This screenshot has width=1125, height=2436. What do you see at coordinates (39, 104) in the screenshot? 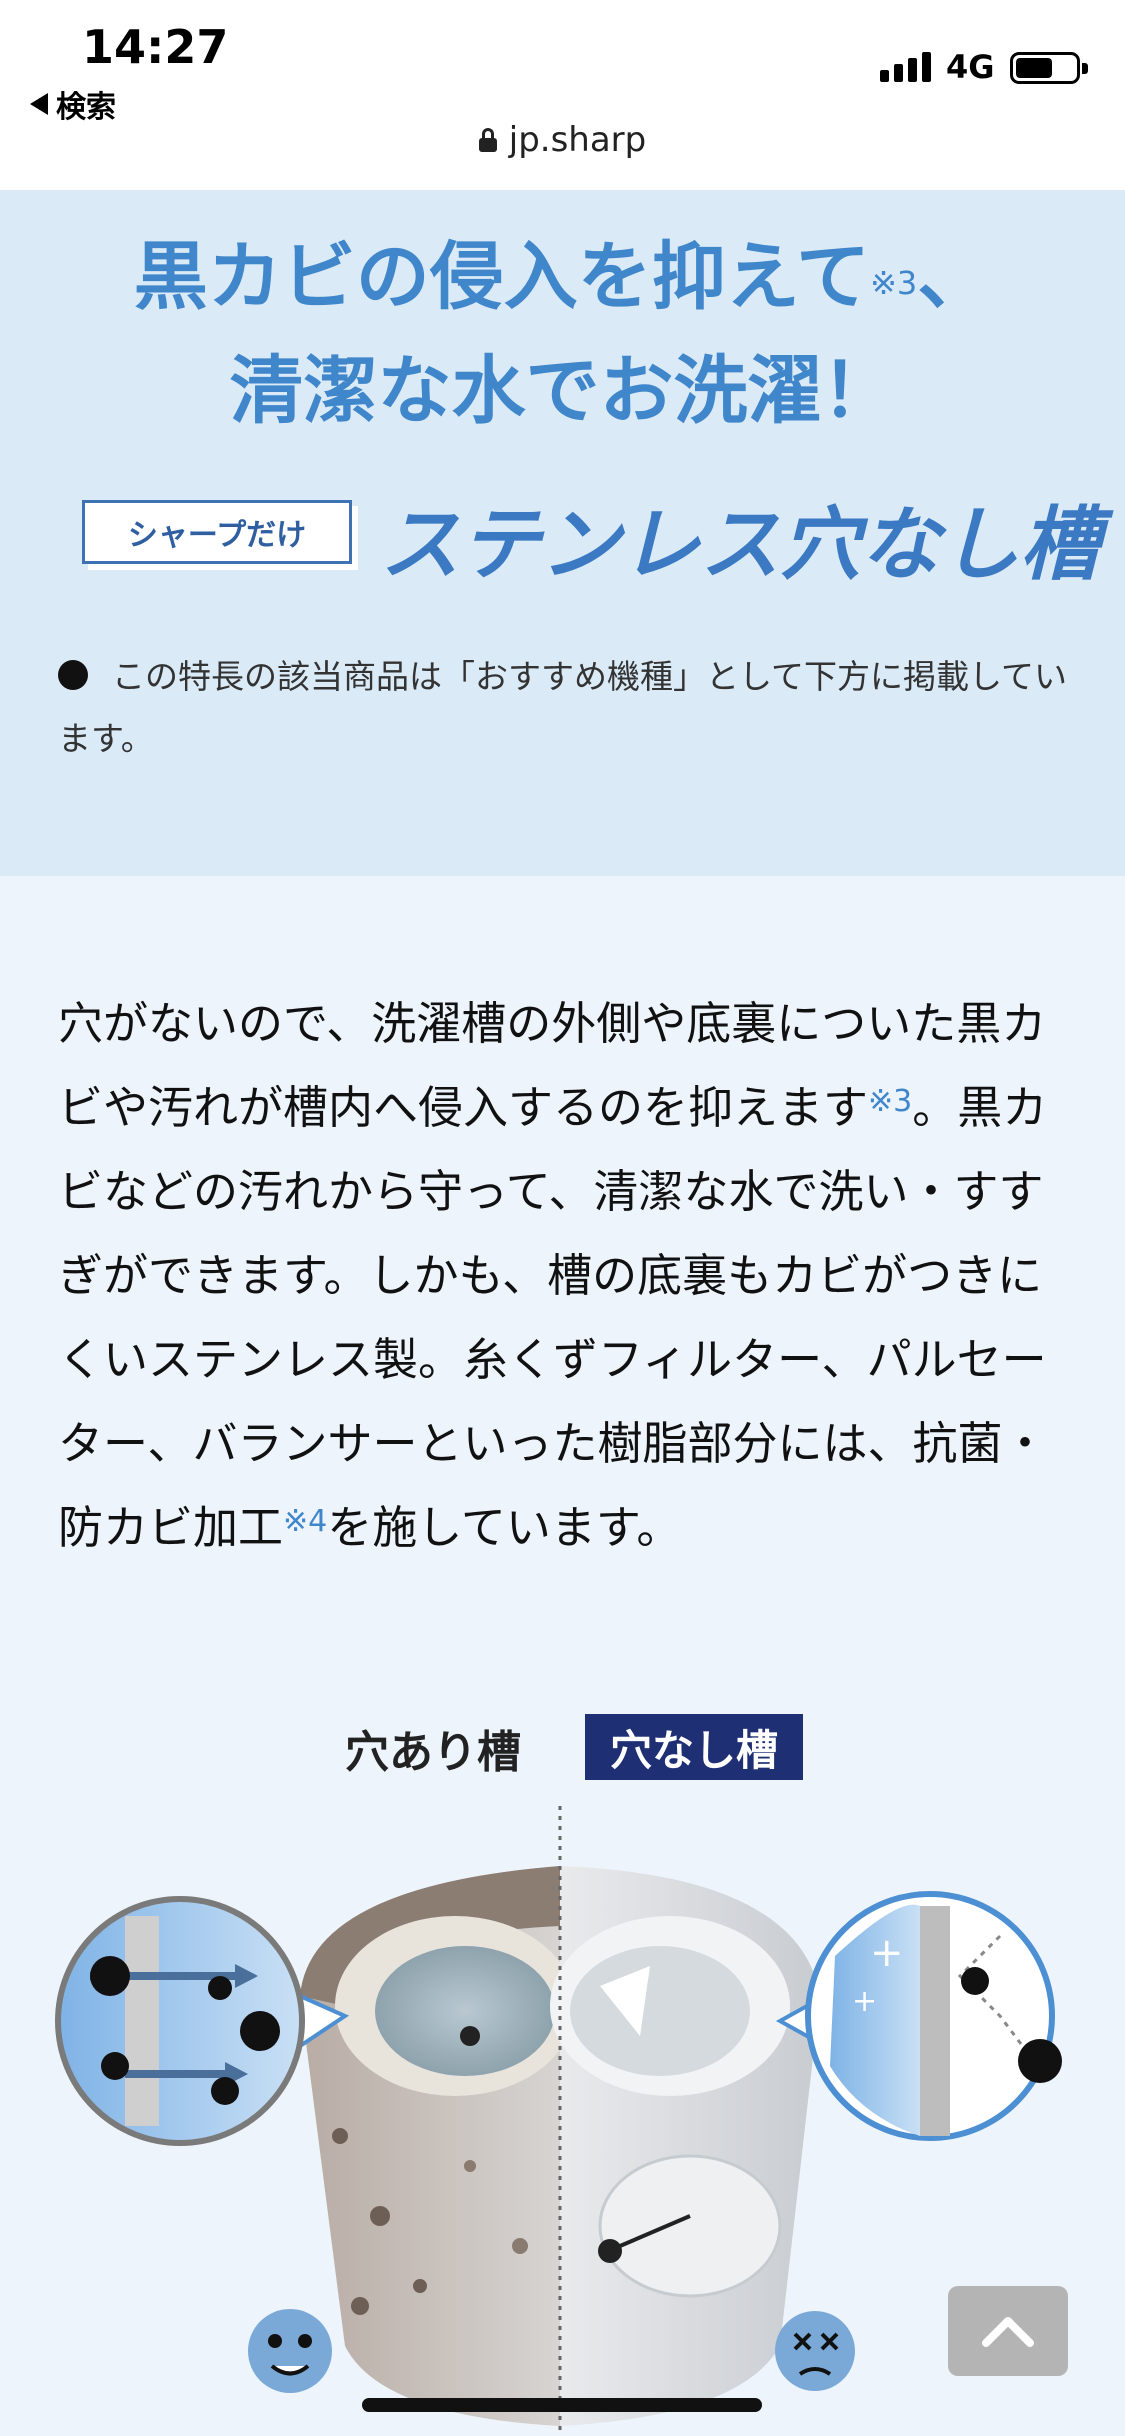
I see `back-arrow-icon` at bounding box center [39, 104].